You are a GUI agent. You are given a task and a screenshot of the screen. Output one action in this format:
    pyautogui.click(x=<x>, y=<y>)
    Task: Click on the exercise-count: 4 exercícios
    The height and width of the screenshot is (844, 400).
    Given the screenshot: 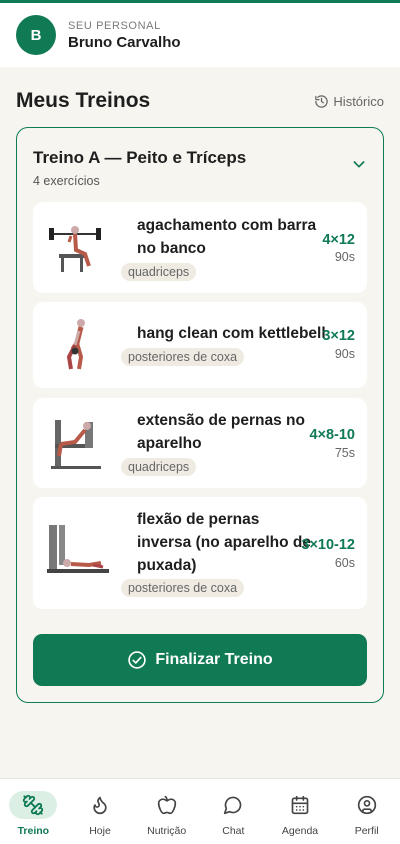 What is the action you would take?
    pyautogui.click(x=66, y=181)
    